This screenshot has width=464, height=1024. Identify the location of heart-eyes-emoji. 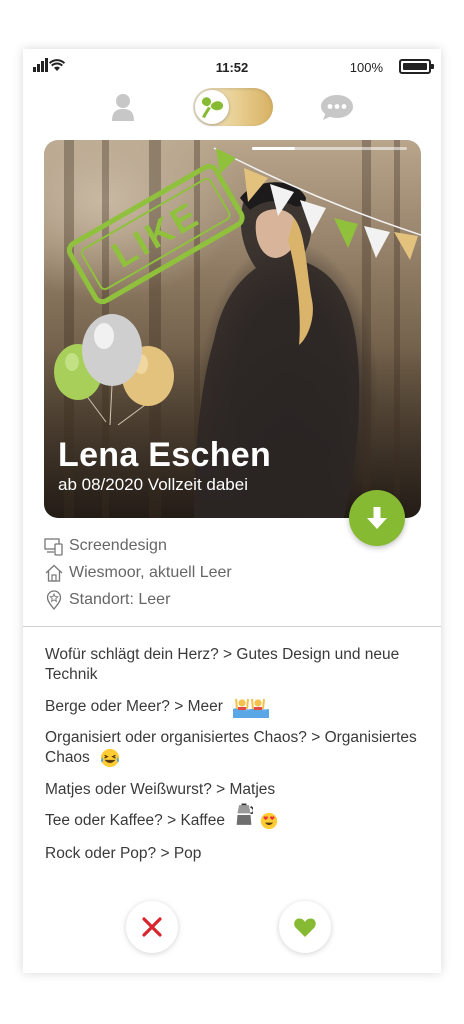
(268, 821).